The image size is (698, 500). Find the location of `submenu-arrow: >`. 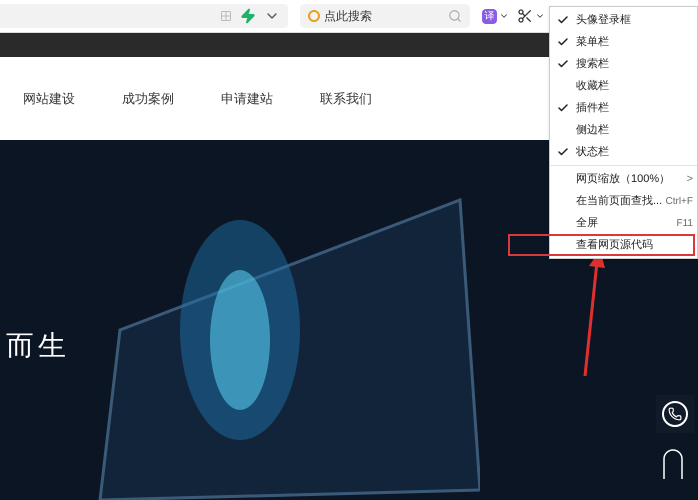

submenu-arrow: > is located at coordinates (689, 179).